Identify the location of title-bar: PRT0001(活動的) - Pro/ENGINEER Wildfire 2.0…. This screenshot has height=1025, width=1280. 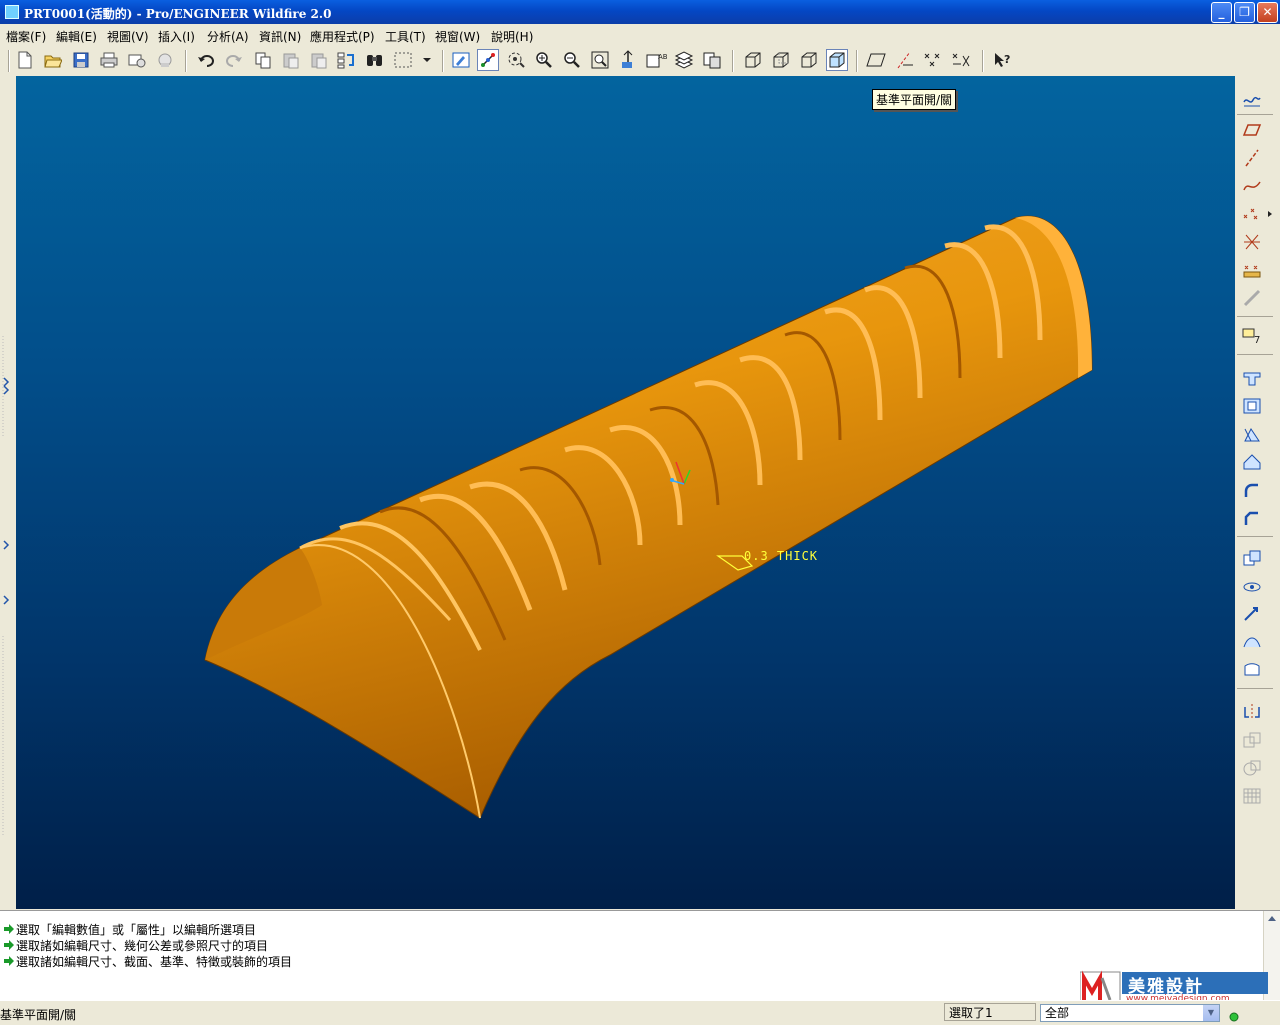
(640, 12).